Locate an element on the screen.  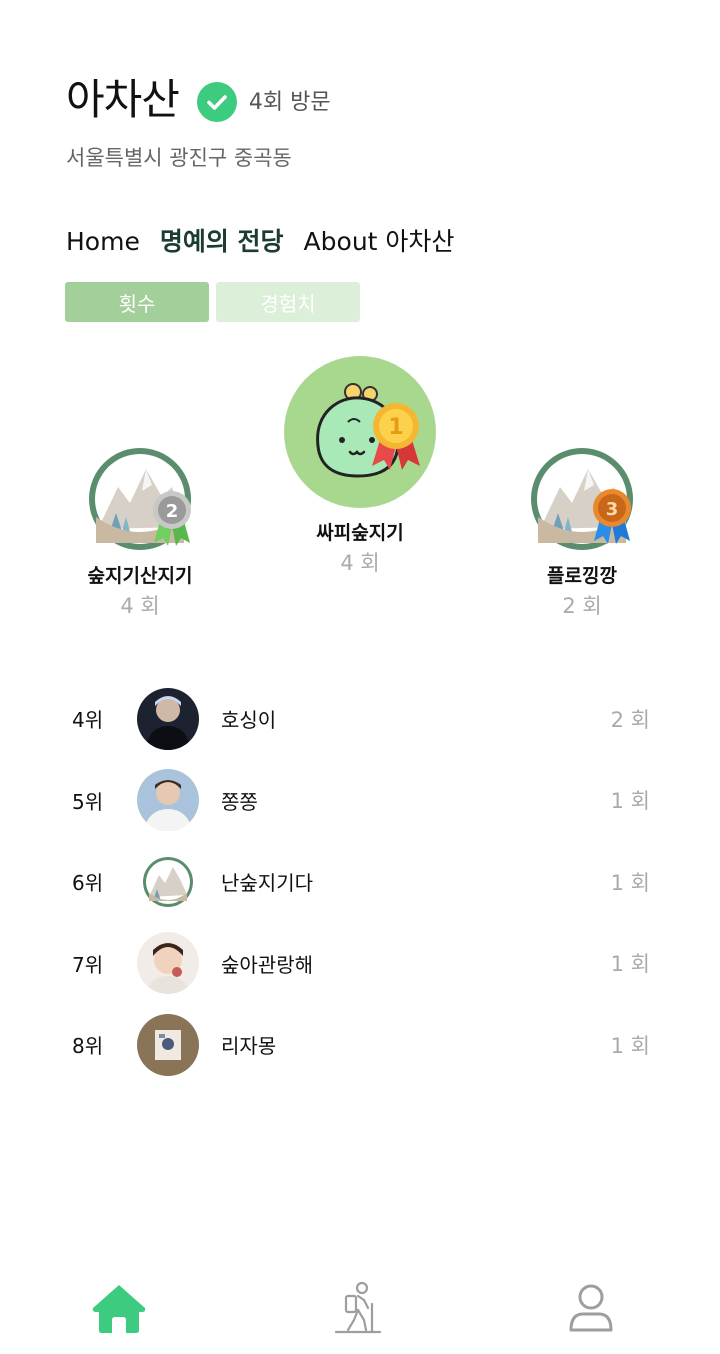
hiker-icon is located at coordinates (358, 1307).